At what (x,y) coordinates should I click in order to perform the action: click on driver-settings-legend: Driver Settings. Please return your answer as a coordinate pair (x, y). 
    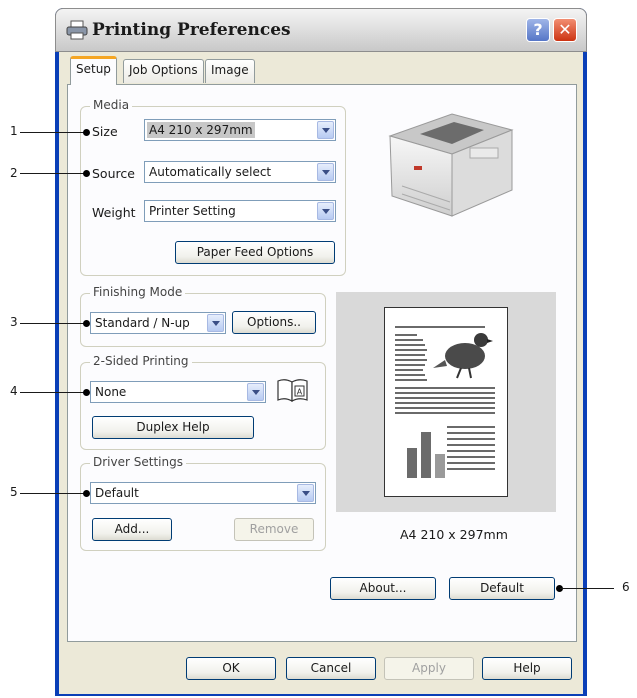
    Looking at the image, I should click on (138, 462).